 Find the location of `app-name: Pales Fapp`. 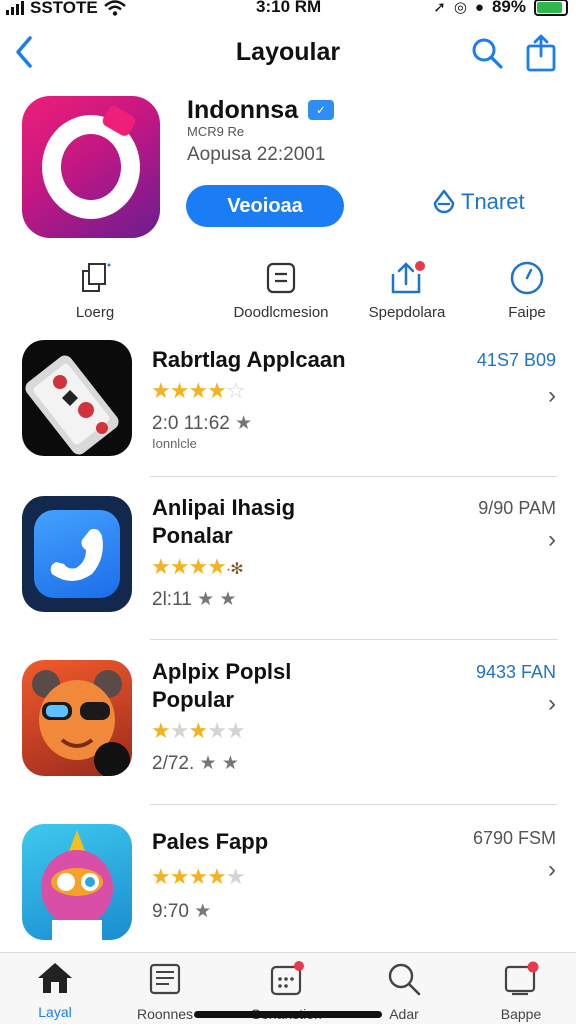

app-name: Pales Fapp is located at coordinates (210, 841).